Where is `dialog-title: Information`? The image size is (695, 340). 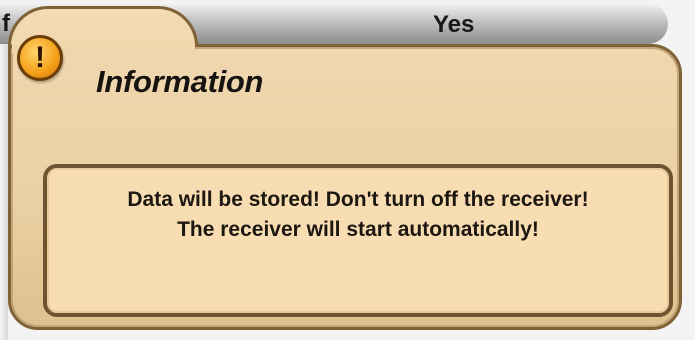
dialog-title: Information is located at coordinates (180, 81).